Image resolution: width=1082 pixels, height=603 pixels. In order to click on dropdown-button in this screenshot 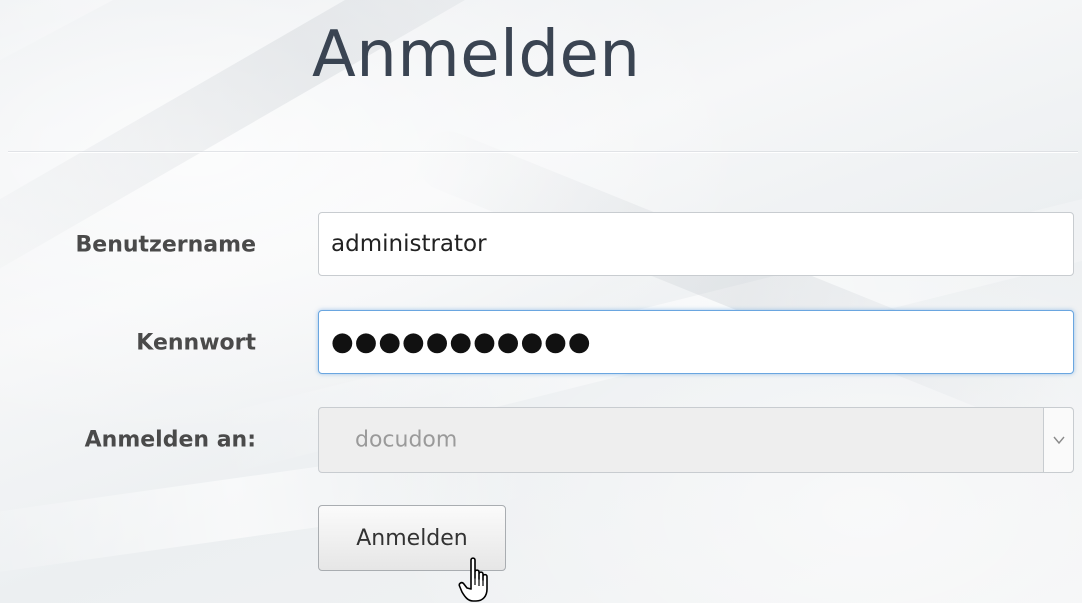, I will do `click(1058, 440)`.